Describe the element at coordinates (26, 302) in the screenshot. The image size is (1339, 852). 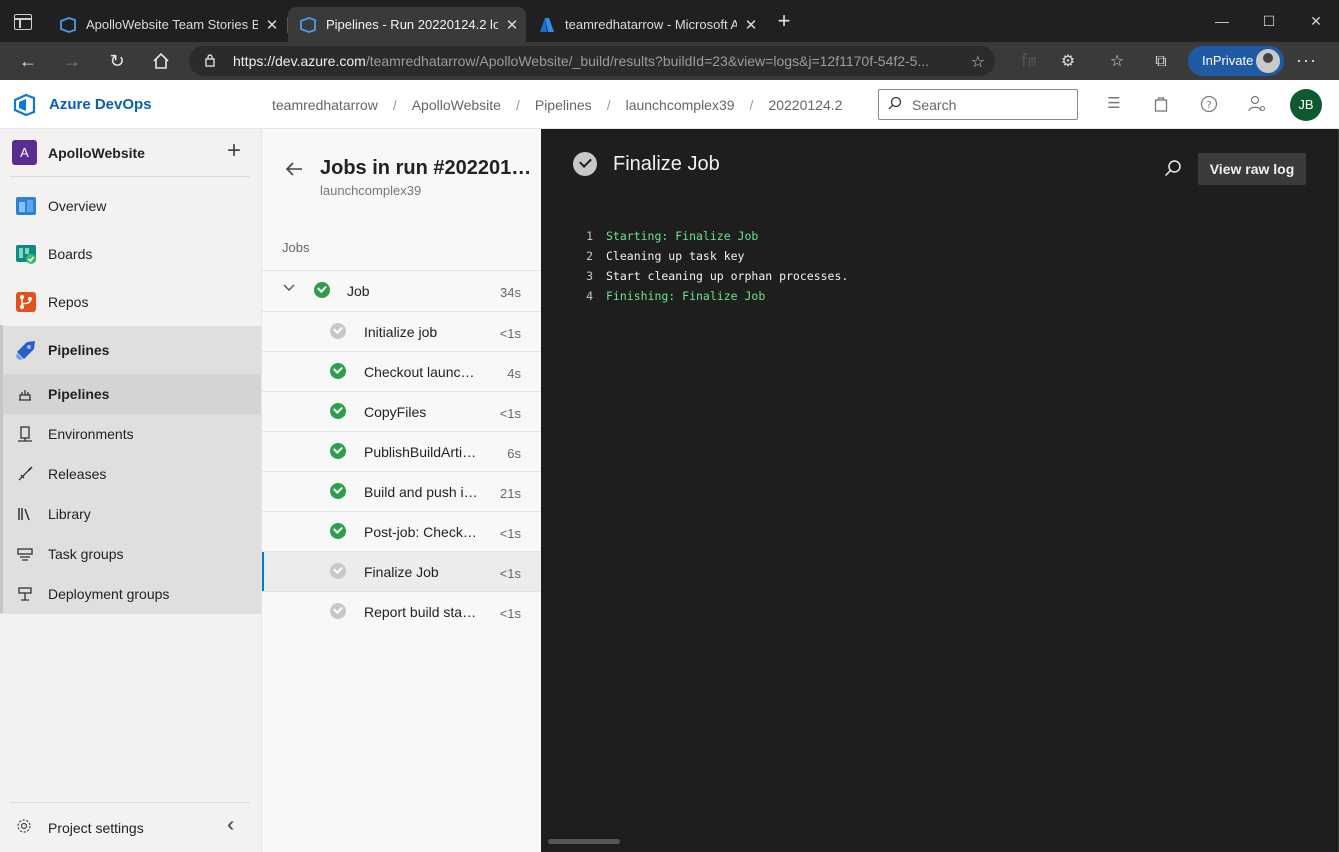
I see `repos-icon` at that location.